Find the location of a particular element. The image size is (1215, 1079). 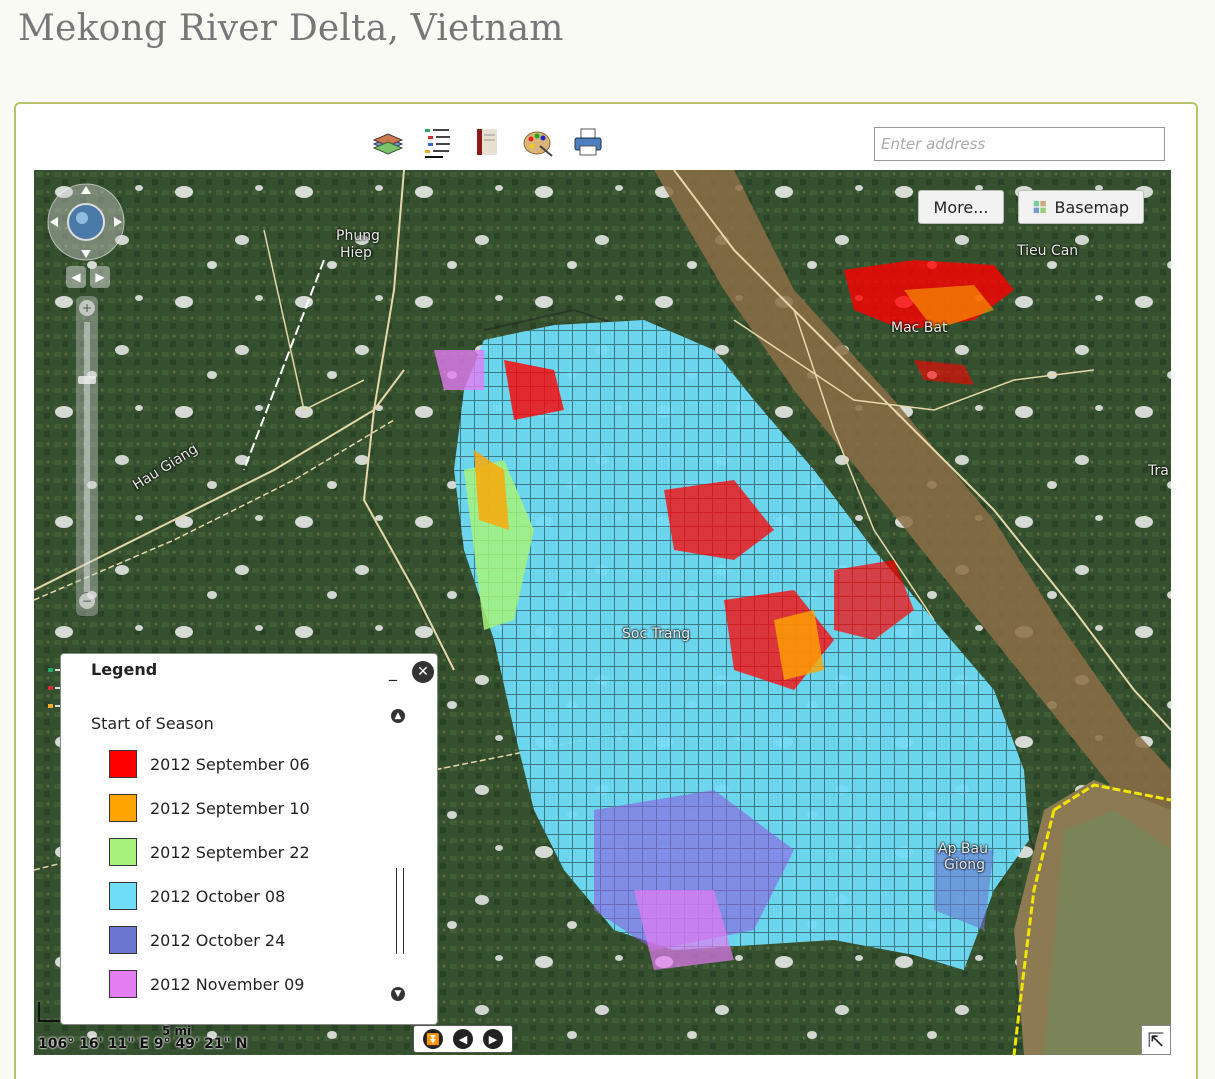

book-icon is located at coordinates (488, 142).